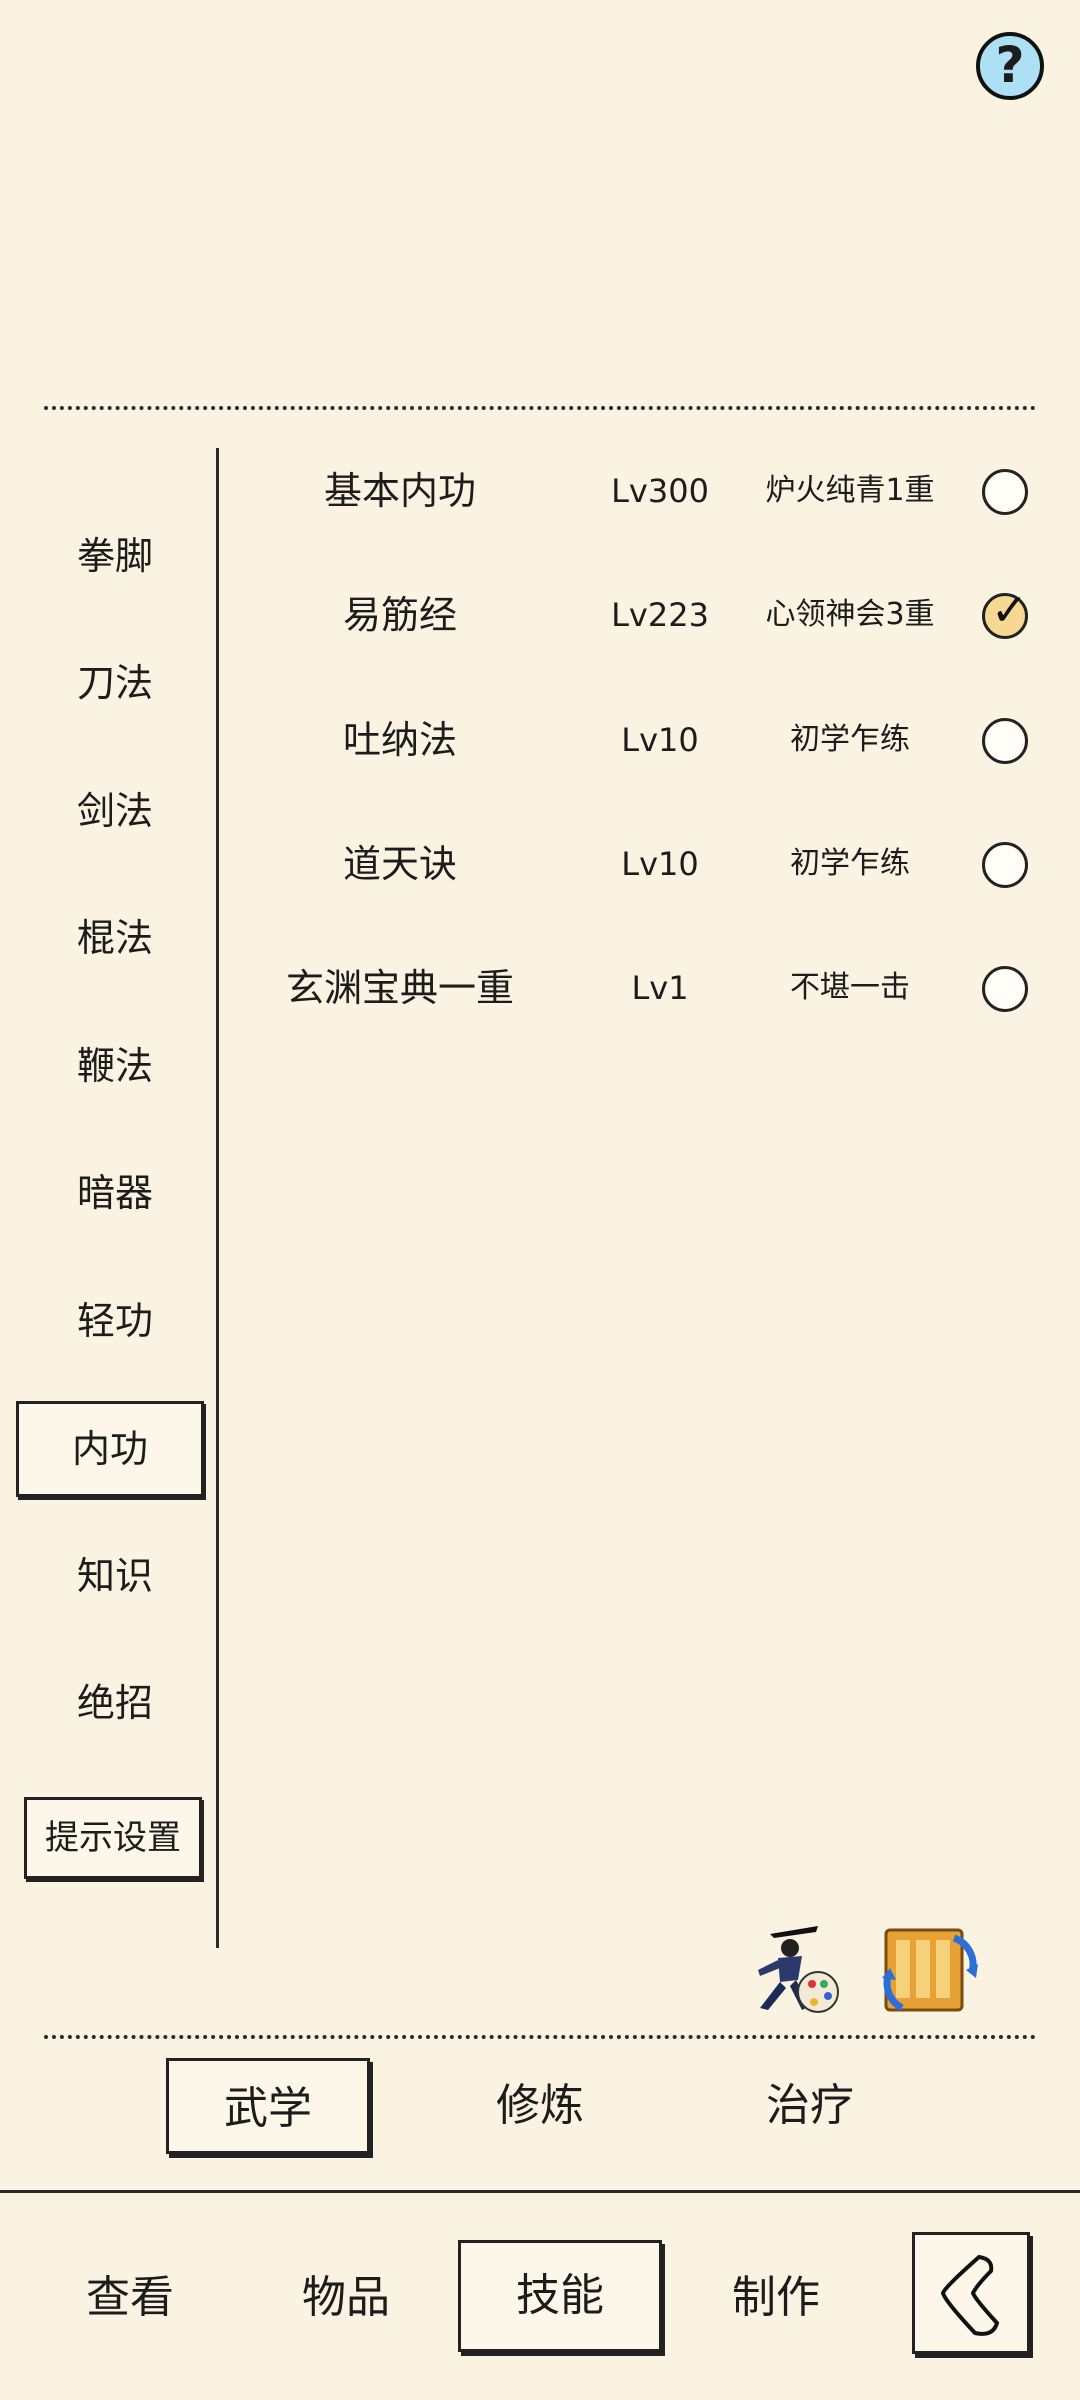 The width and height of the screenshot is (1080, 2400). What do you see at coordinates (115, 1576) in the screenshot?
I see `category-zhishi: 知识` at bounding box center [115, 1576].